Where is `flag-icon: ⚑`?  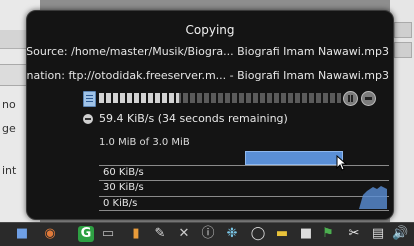
flag-icon: ⚑ is located at coordinates (328, 234).